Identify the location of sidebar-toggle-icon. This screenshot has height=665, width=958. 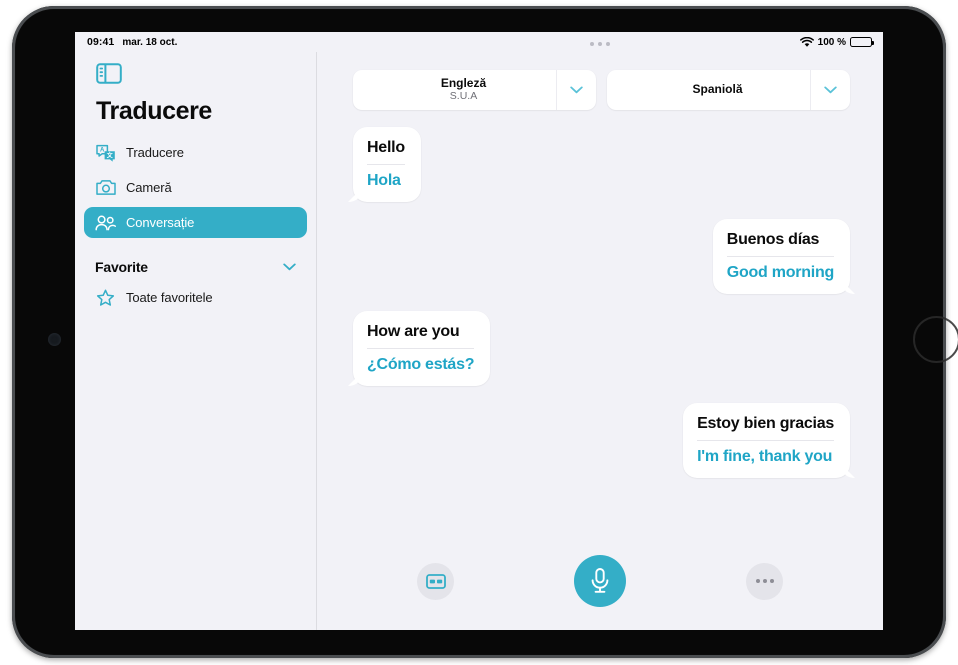
(109, 73).